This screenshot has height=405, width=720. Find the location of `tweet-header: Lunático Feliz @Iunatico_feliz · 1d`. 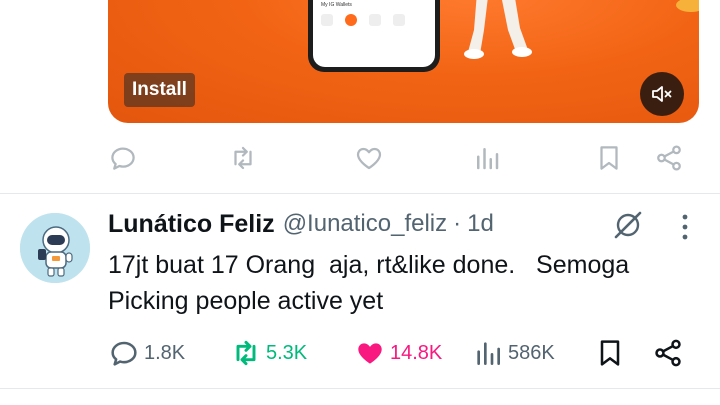

tweet-header: Lunático Feliz @Iunatico_feliz · 1d is located at coordinates (301, 224).